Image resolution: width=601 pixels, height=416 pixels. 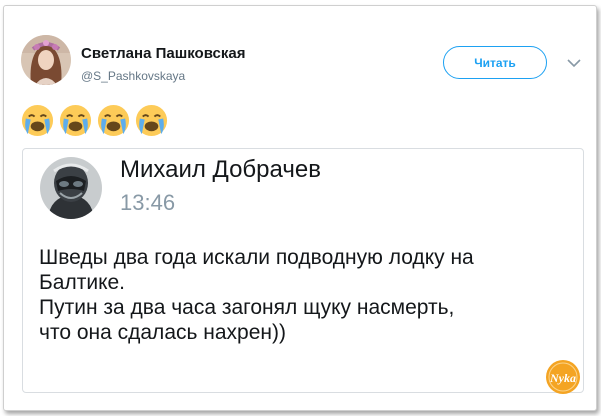 I want to click on post-line: что она сдалась нахрен)), so click(x=162, y=332).